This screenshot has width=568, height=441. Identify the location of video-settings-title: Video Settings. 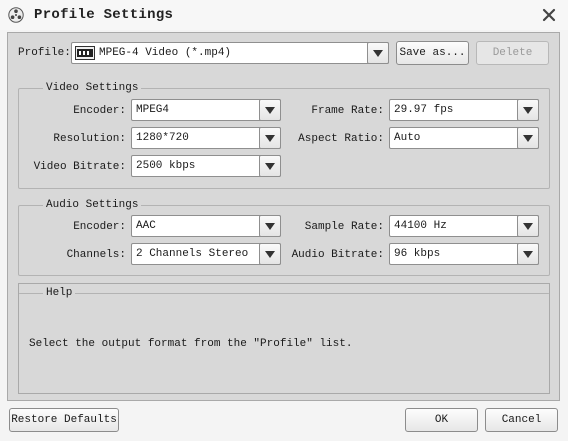
(92, 88).